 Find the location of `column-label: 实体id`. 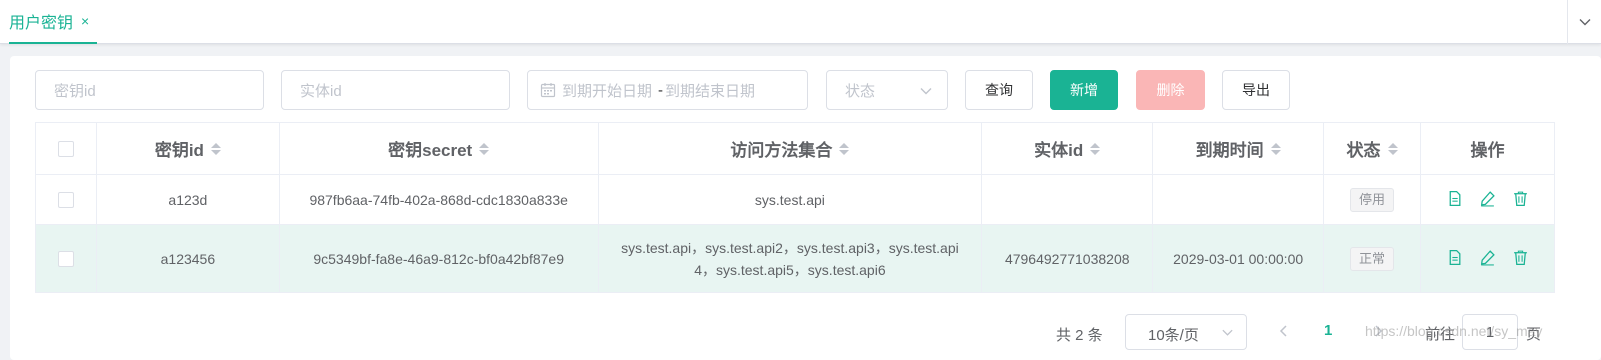

column-label: 实体id is located at coordinates (1059, 150).